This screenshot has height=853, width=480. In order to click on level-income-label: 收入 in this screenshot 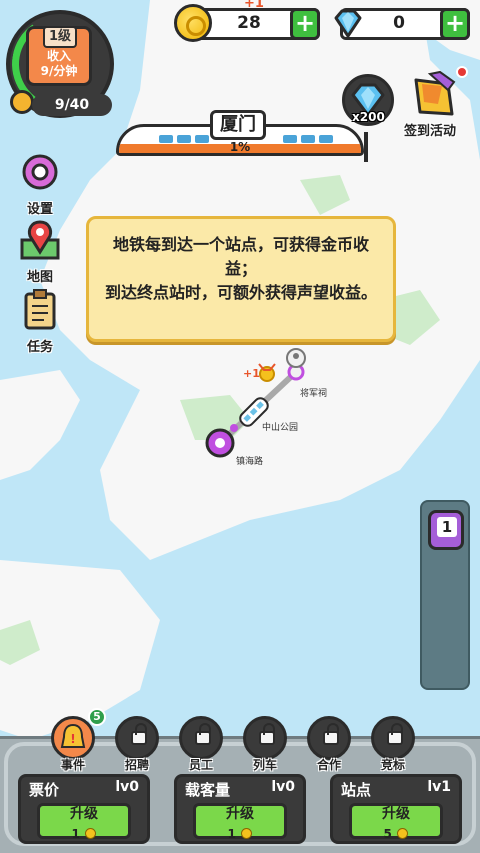, I will do `click(58, 56)`.